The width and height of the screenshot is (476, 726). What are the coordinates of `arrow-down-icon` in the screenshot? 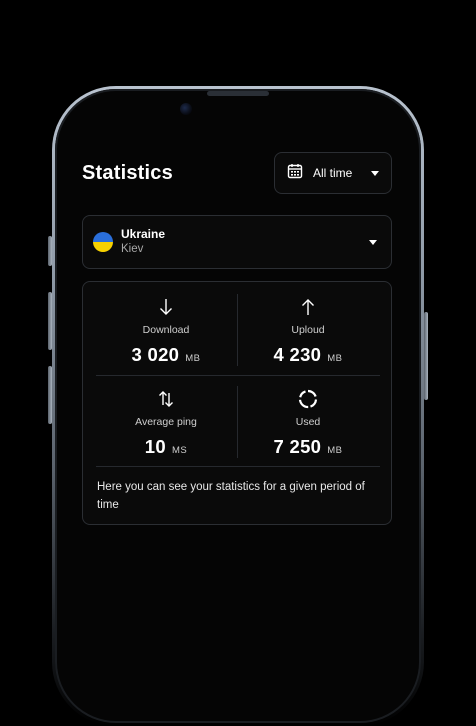 It's located at (166, 307).